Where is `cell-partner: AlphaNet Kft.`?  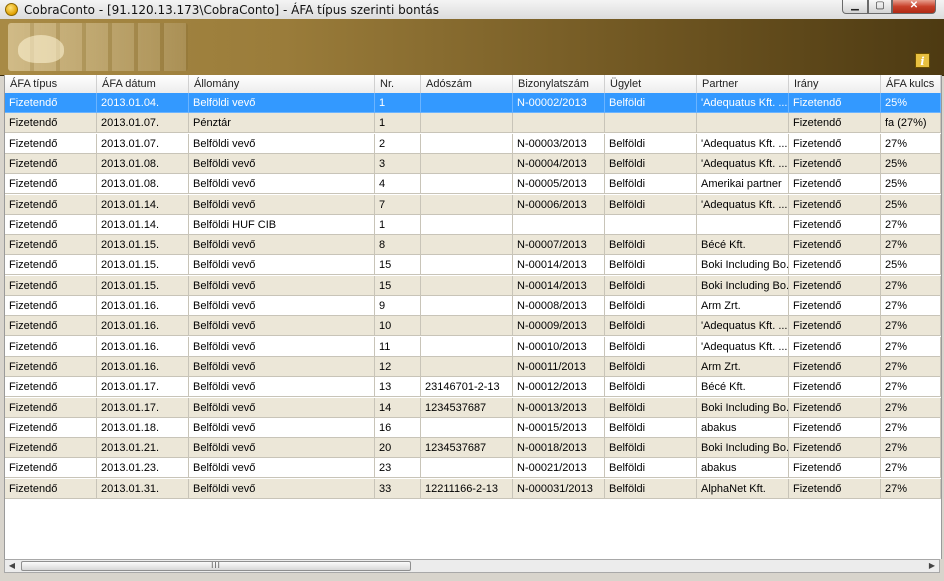
cell-partner: AlphaNet Kft. is located at coordinates (743, 488).